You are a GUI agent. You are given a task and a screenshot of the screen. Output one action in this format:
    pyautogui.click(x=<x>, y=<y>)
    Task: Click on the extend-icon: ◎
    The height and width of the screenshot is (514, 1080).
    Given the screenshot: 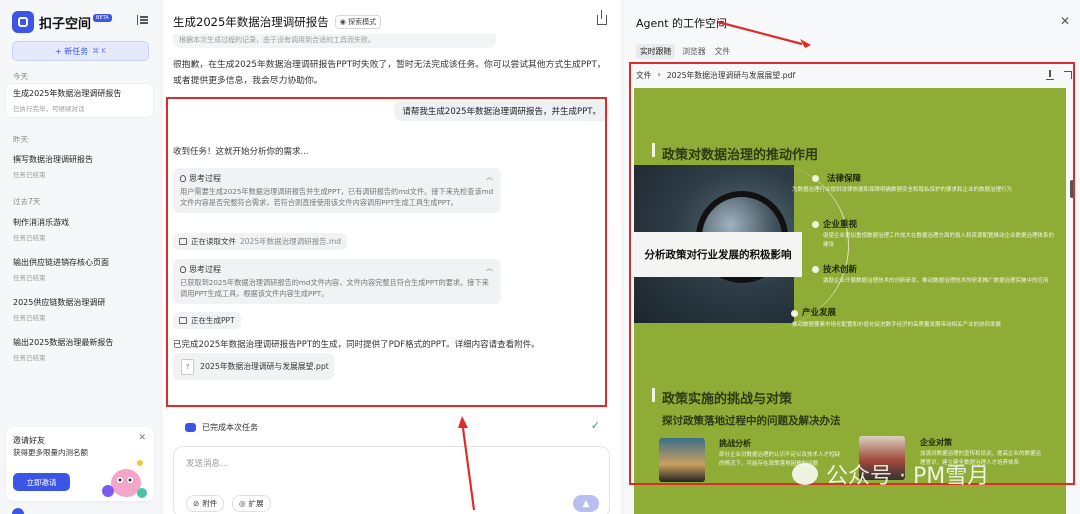 What is the action you would take?
    pyautogui.click(x=242, y=503)
    